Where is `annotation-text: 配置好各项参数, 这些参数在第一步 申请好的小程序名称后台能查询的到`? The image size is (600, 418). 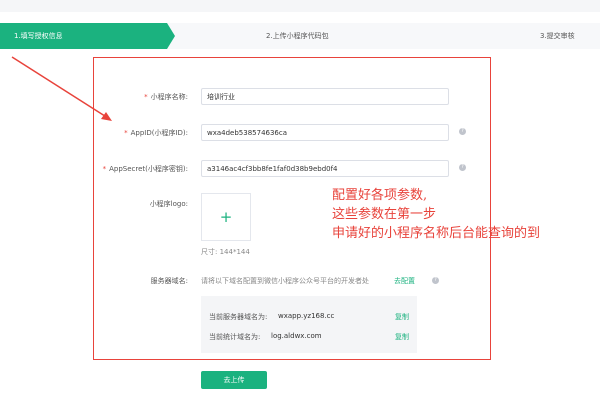 annotation-text: 配置好各项参数, 这些参数在第一步 申请好的小程序名称后台能查询的到 is located at coordinates (436, 214).